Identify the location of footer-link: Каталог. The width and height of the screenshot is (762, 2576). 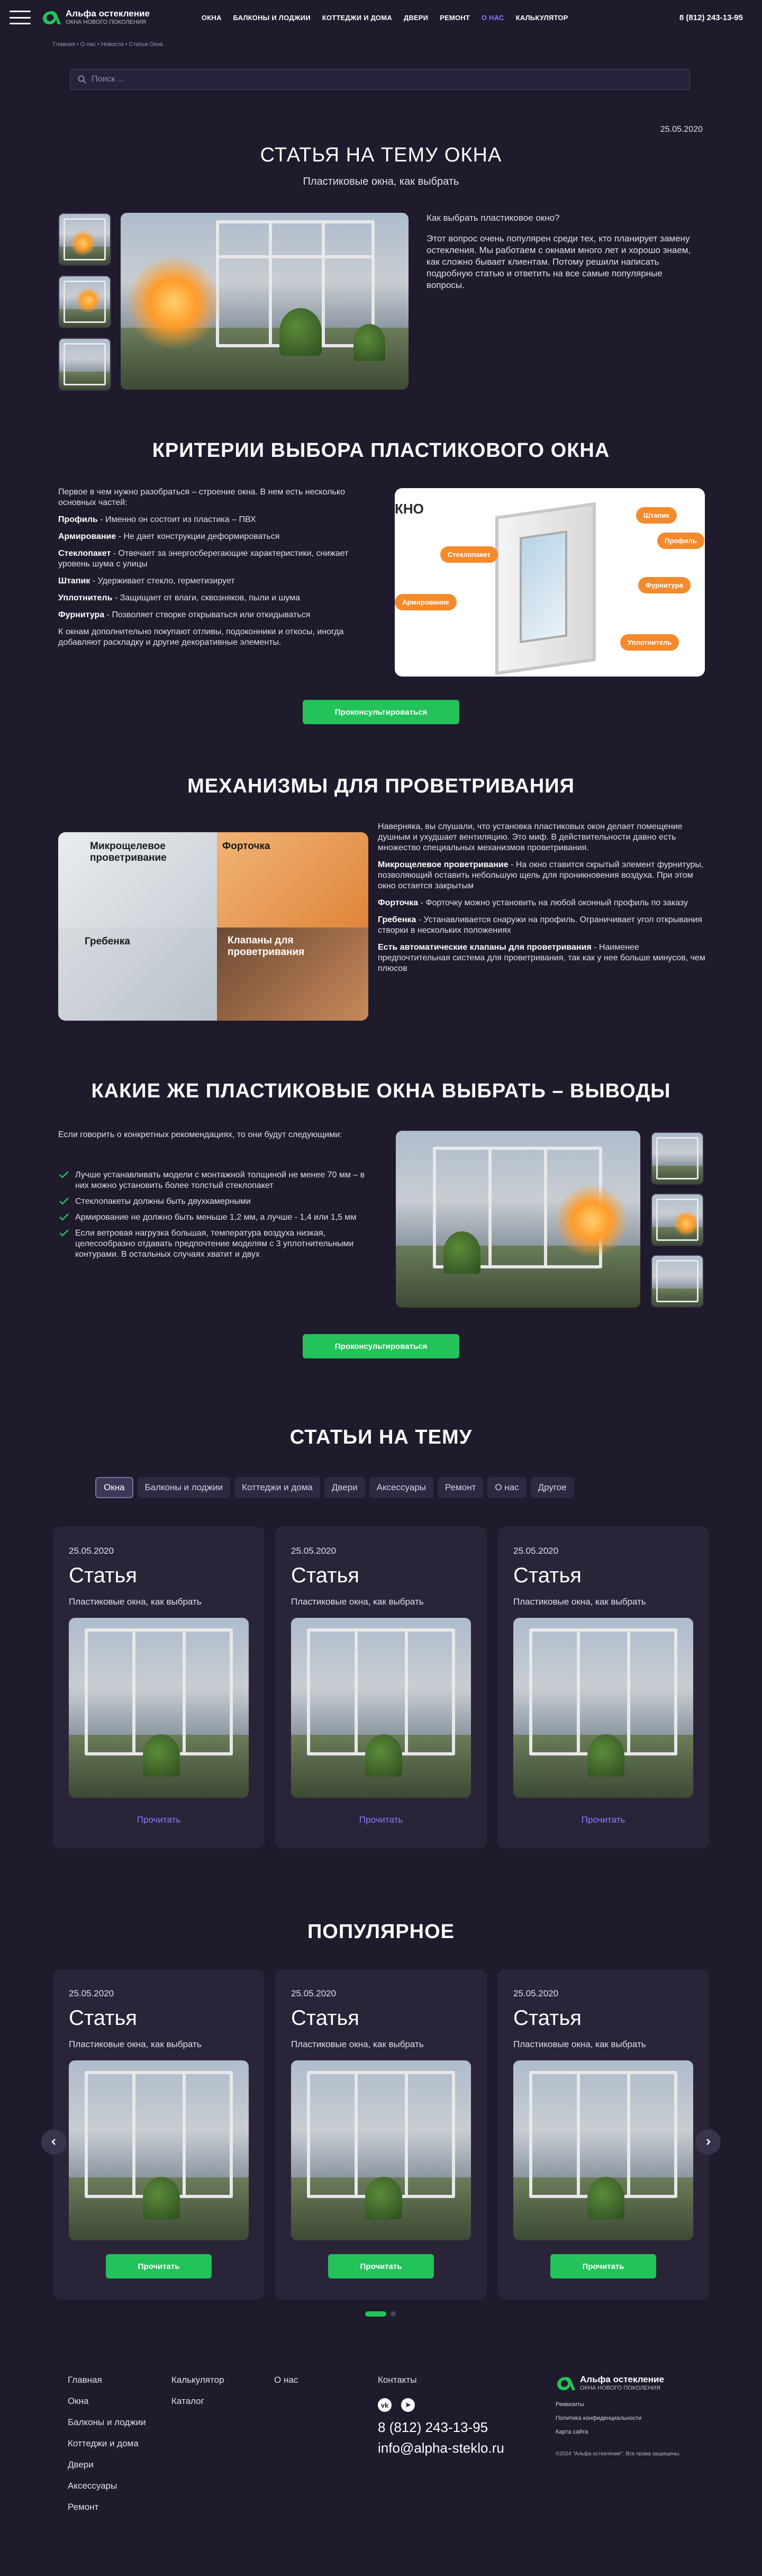
(197, 2402).